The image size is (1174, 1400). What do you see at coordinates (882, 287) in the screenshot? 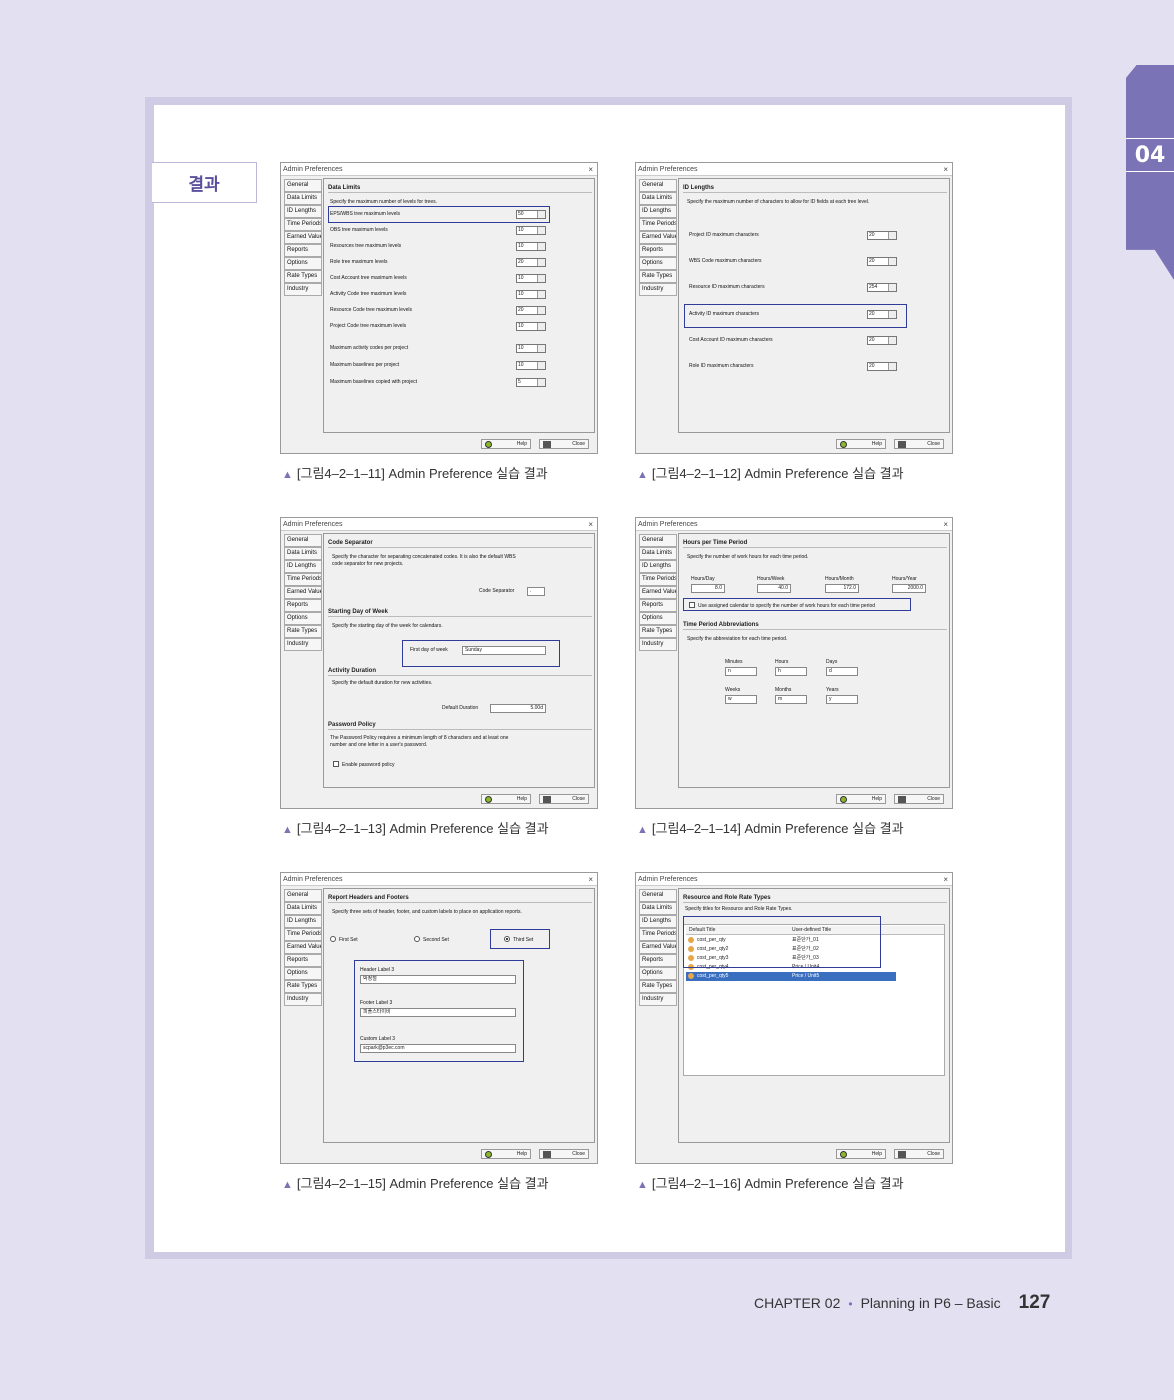
I see `resource-id-length-input: 254` at bounding box center [882, 287].